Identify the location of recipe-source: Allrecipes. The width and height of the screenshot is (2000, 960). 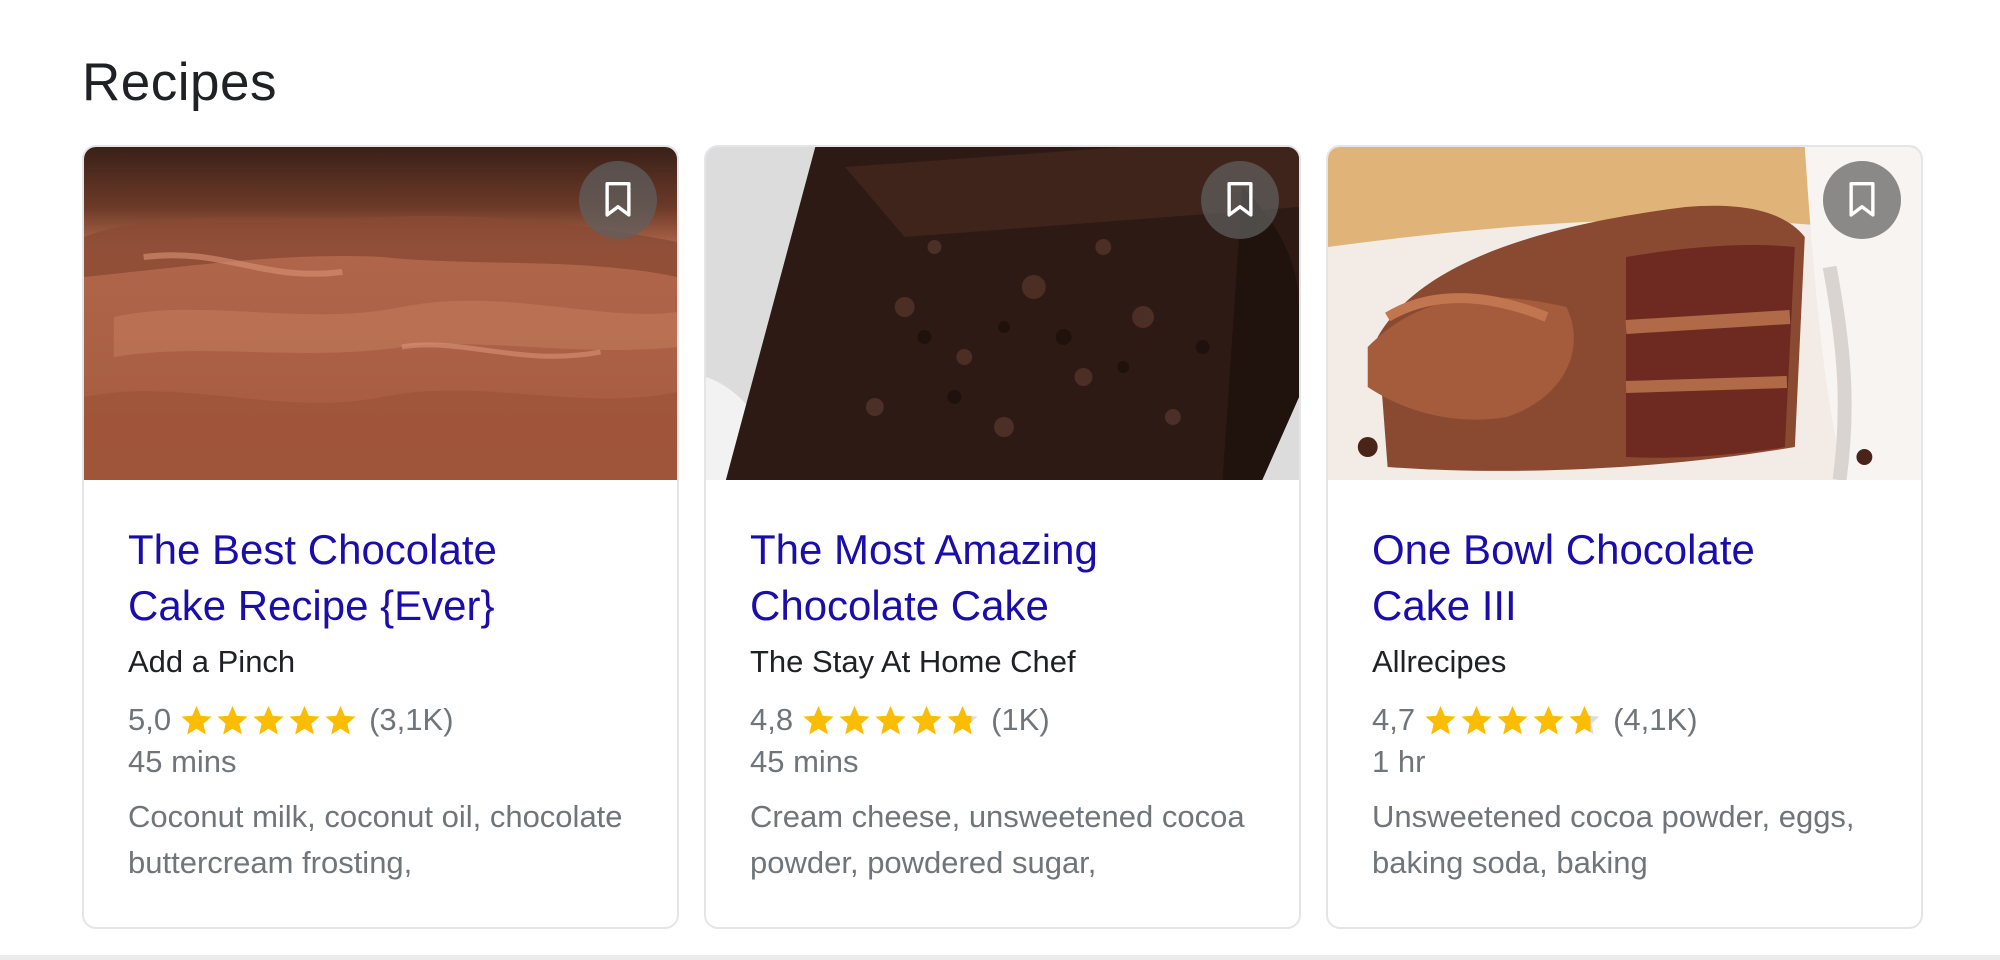
(1439, 661).